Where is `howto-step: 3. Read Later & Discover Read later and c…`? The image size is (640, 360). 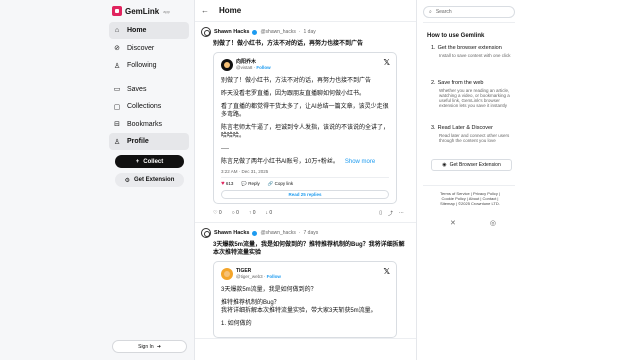 howto-step: 3. Read Later & Discover Read later and c… is located at coordinates (472, 134).